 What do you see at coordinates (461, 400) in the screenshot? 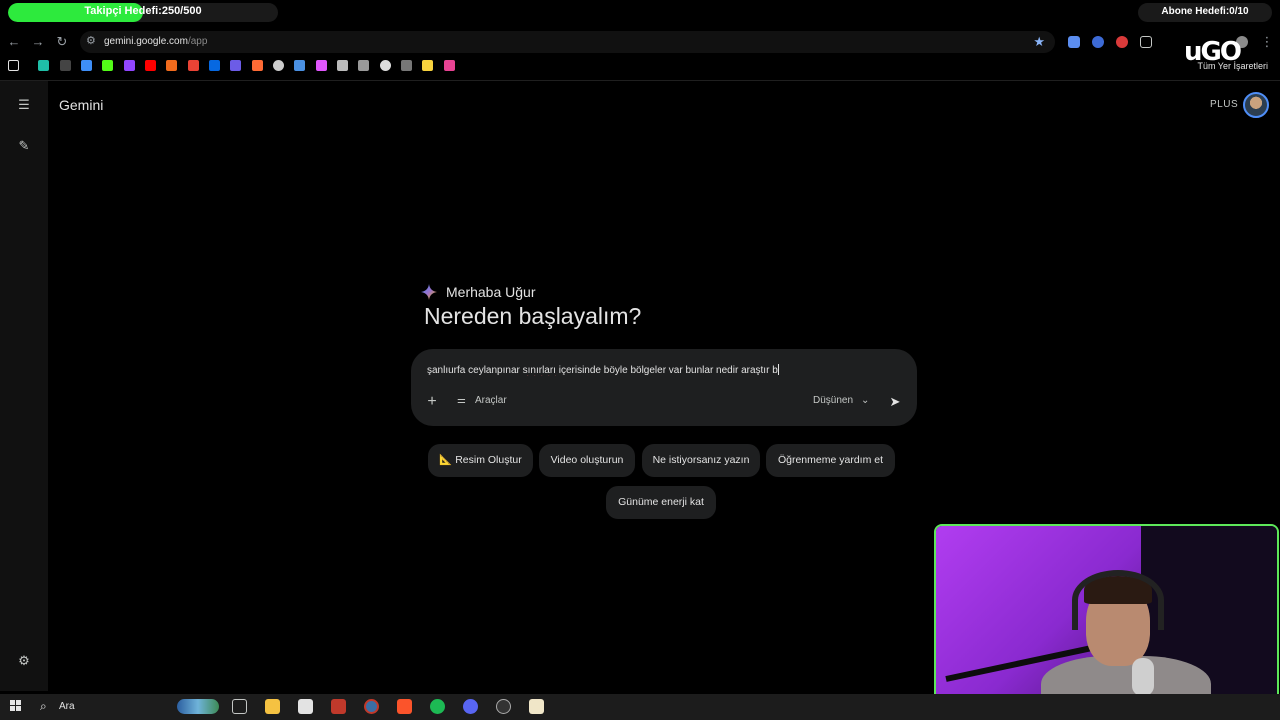
I see `tools-sliders-icon: ⚌` at bounding box center [461, 400].